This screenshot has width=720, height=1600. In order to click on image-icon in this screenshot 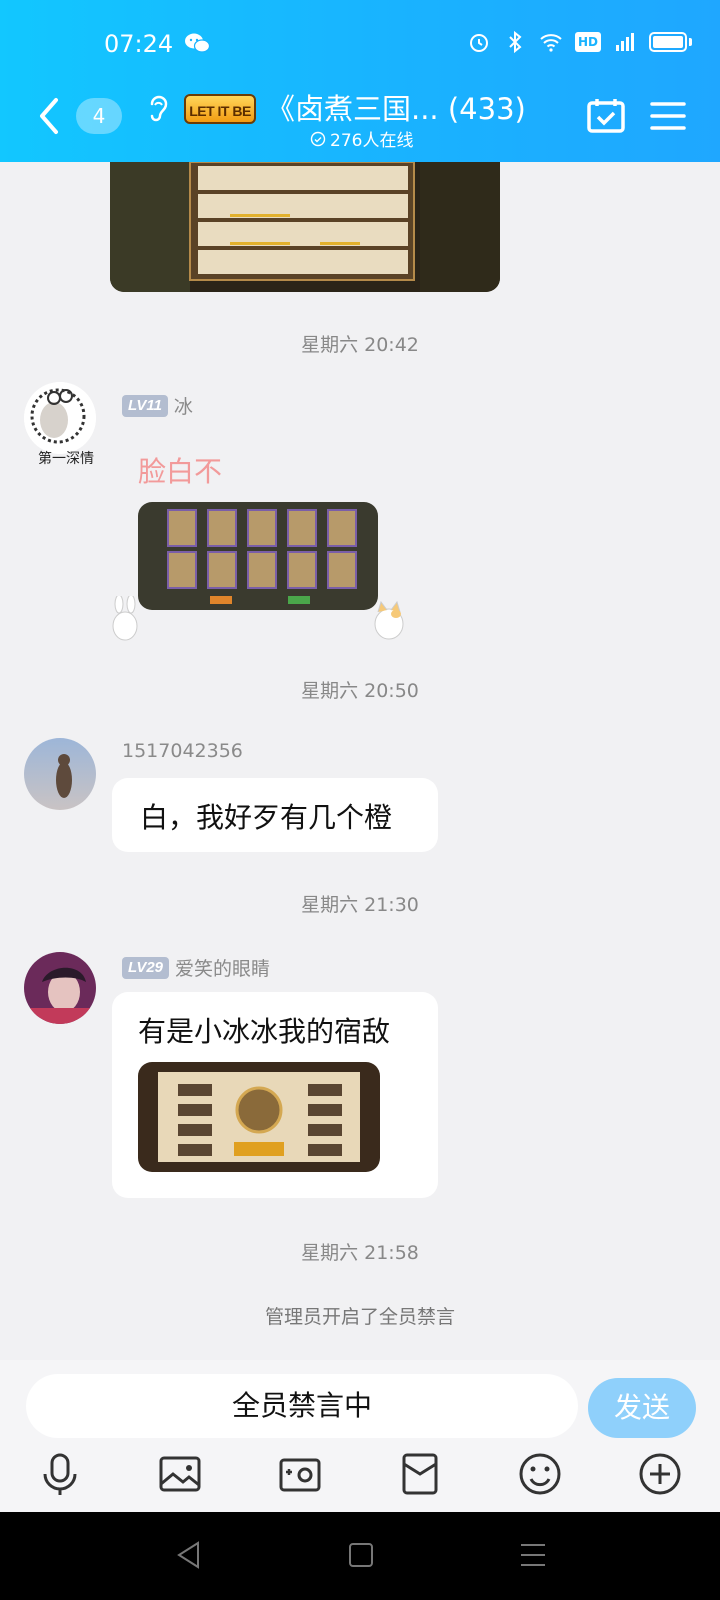, I will do `click(180, 1474)`.